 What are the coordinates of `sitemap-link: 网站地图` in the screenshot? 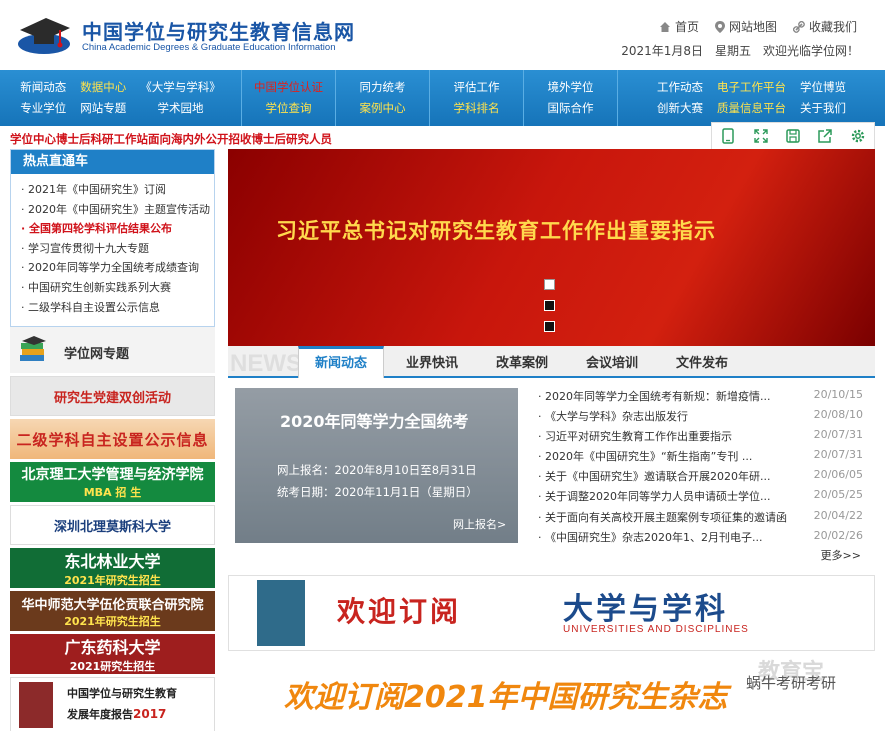 It's located at (745, 26).